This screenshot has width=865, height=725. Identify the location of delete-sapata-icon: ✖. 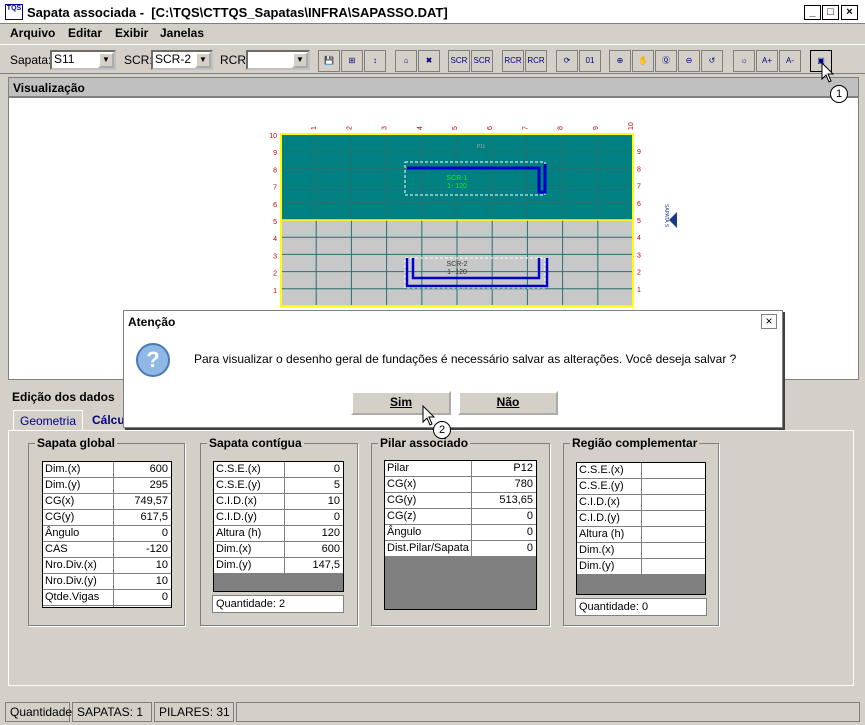
(429, 61).